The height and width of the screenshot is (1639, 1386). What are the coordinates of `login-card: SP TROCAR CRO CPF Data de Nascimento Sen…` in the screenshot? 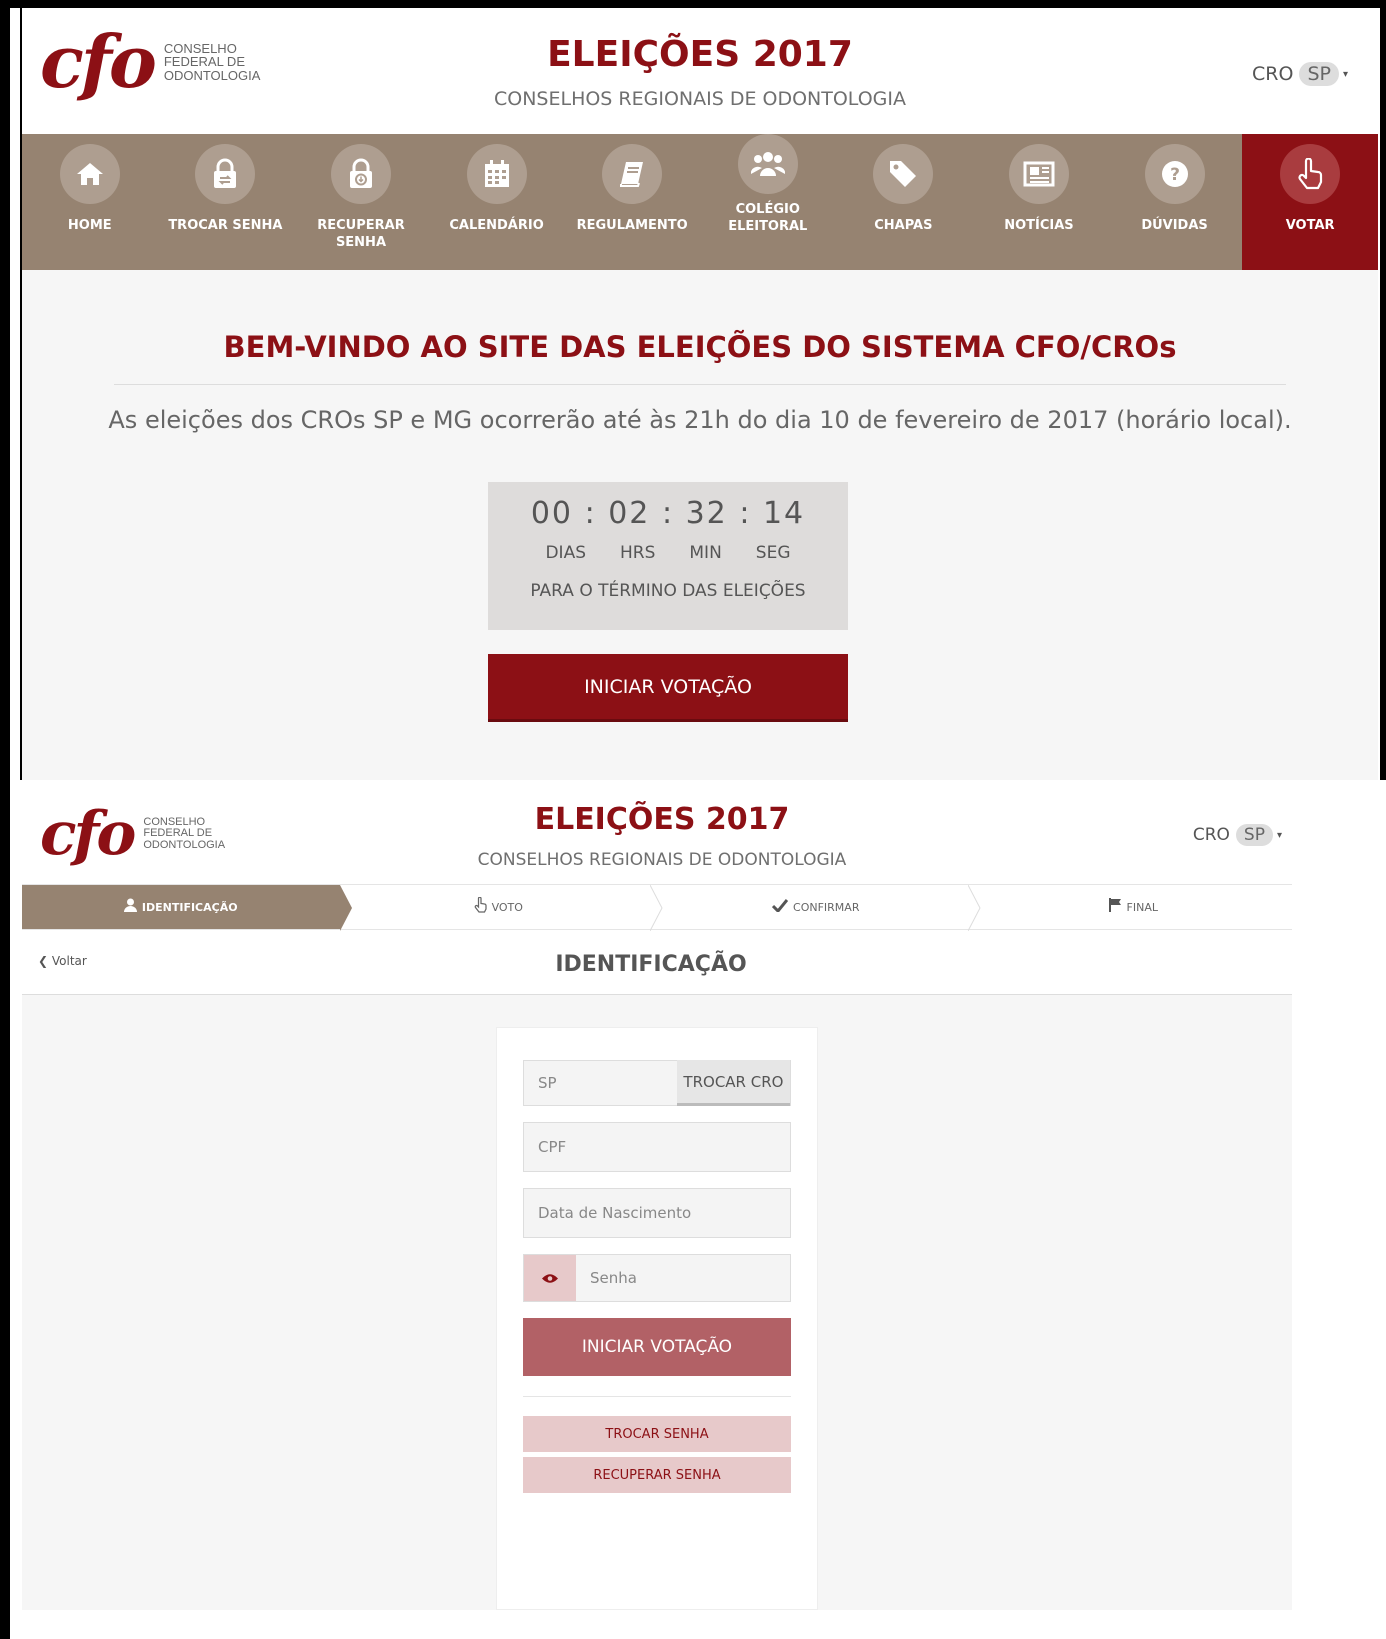 It's located at (657, 1318).